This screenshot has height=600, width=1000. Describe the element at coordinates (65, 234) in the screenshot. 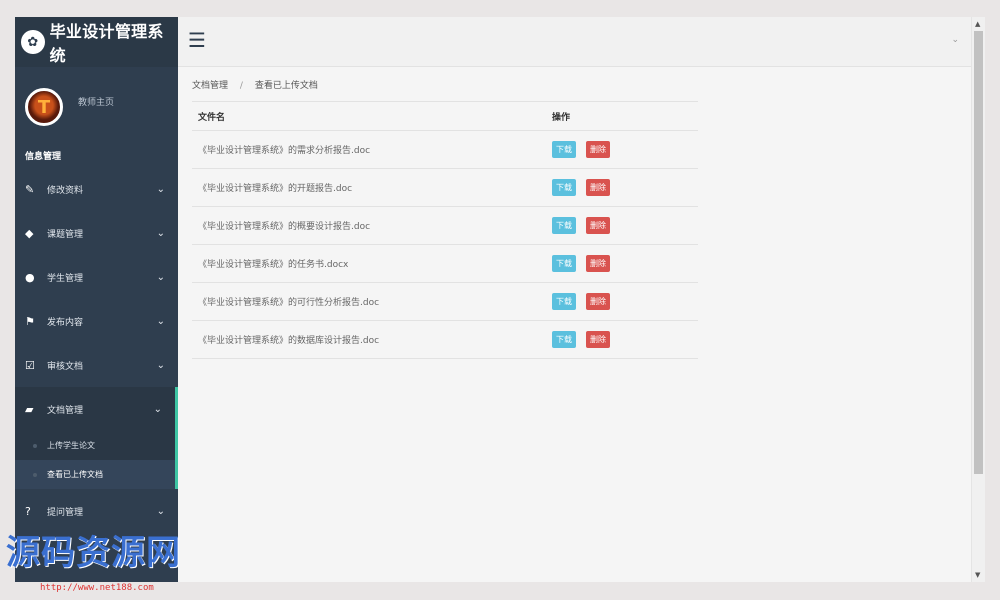

I see `sidebar-item-label: 课题管理` at that location.